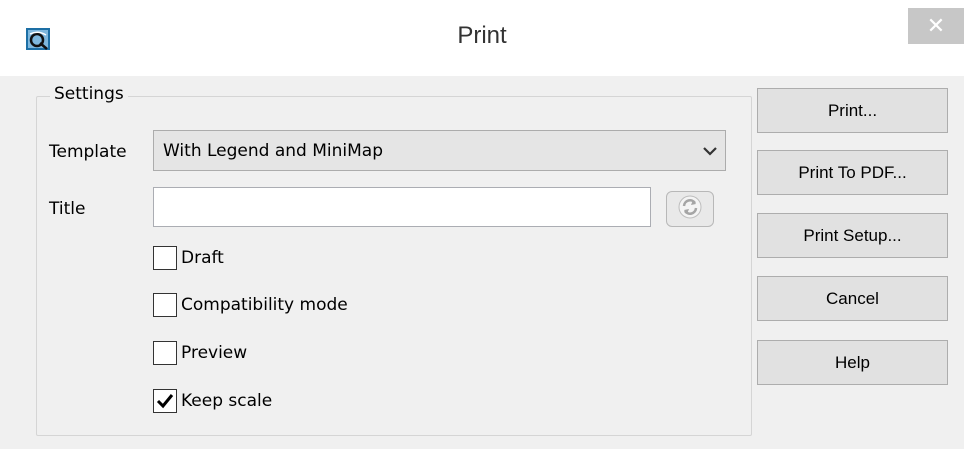 The image size is (964, 449). Describe the element at coordinates (202, 258) in the screenshot. I see `draft-label: Draft` at that location.